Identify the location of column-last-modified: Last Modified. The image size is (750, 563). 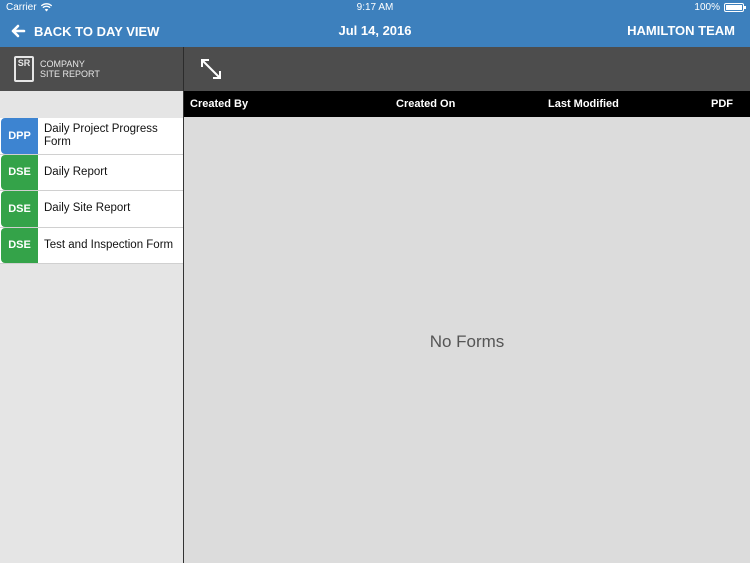
(583, 104).